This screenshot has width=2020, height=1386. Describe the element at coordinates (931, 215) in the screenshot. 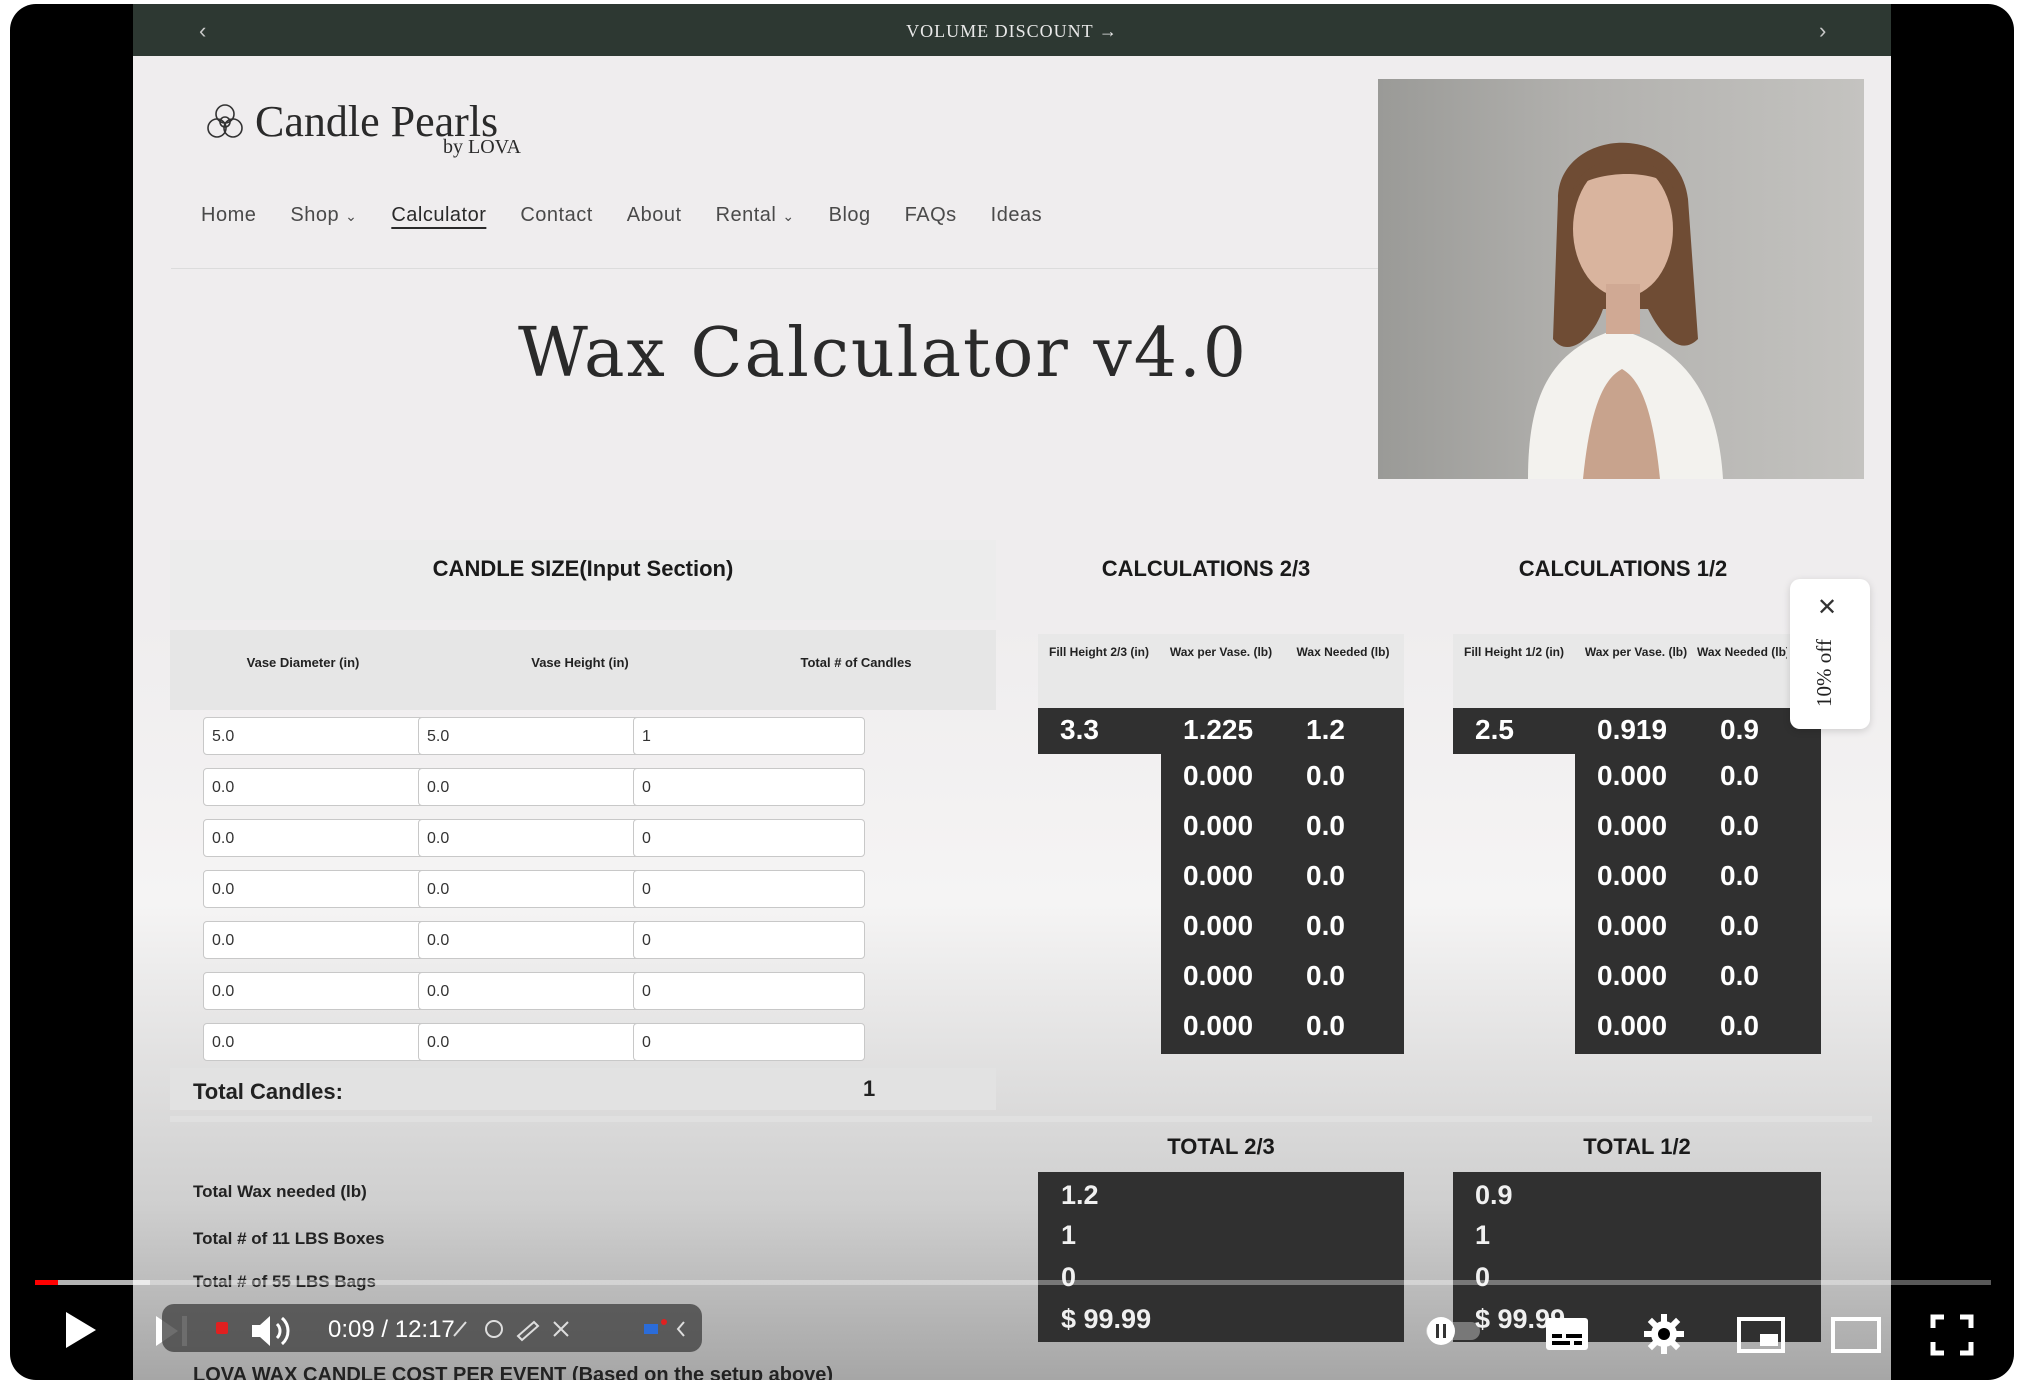

I see `nav-item-faqs: FAQs` at that location.